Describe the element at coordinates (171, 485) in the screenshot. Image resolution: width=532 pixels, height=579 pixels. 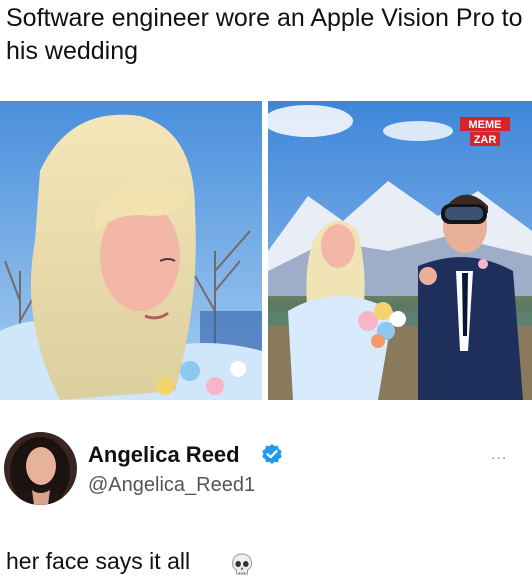
I see `user-handle: @Angelica_Reed1` at that location.